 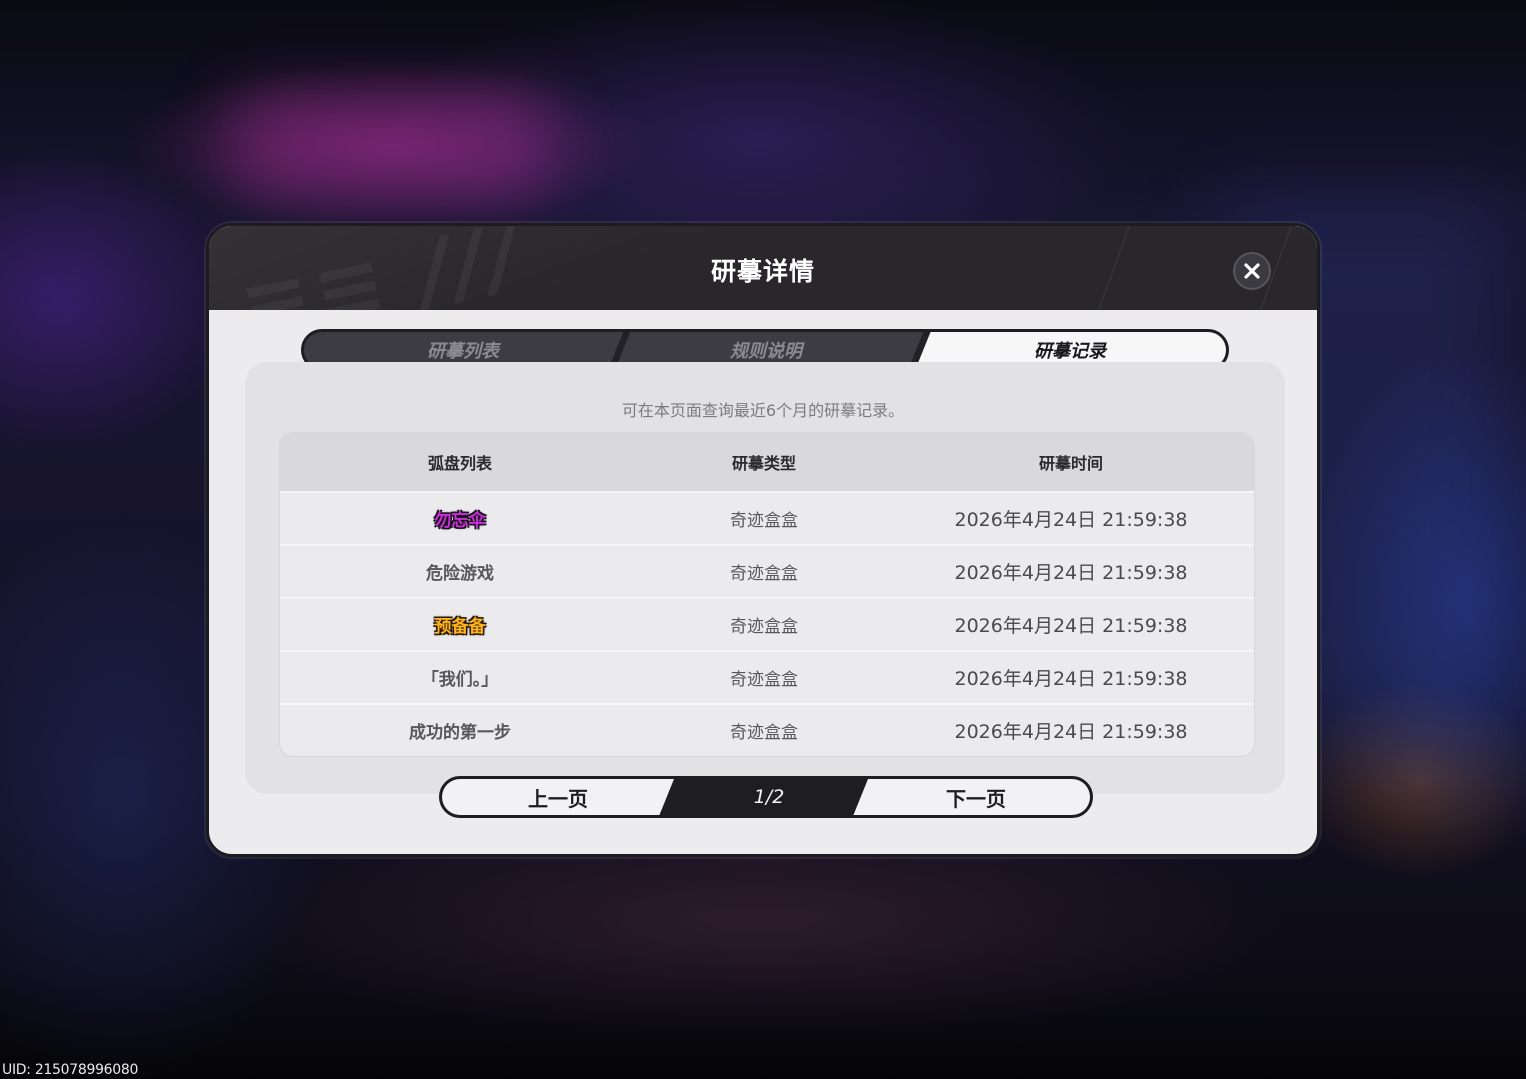 I want to click on table-header: 弧盘列表 研摹类型 研摹时间, so click(x=767, y=463).